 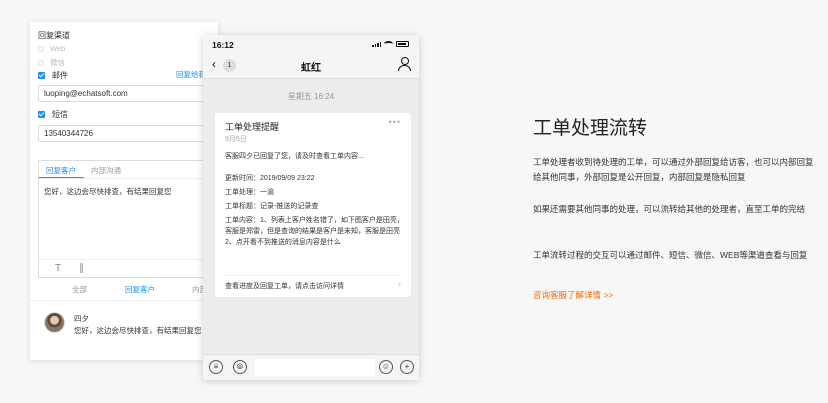 What do you see at coordinates (376, 44) in the screenshot?
I see `signal-icon` at bounding box center [376, 44].